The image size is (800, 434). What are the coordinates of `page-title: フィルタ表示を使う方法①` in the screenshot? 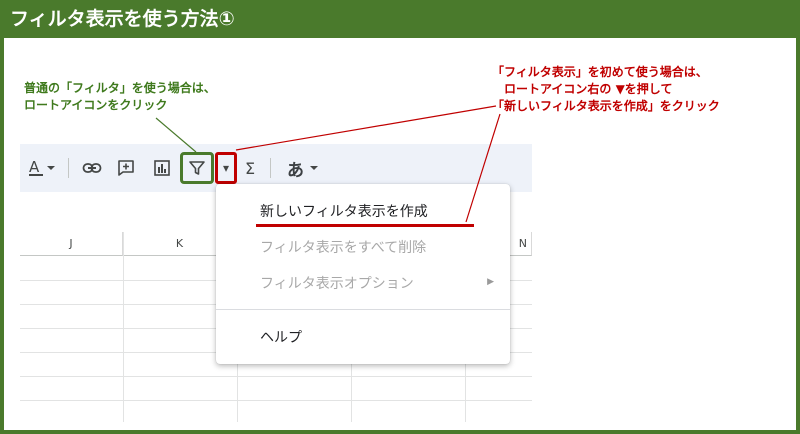 It's located at (122, 19).